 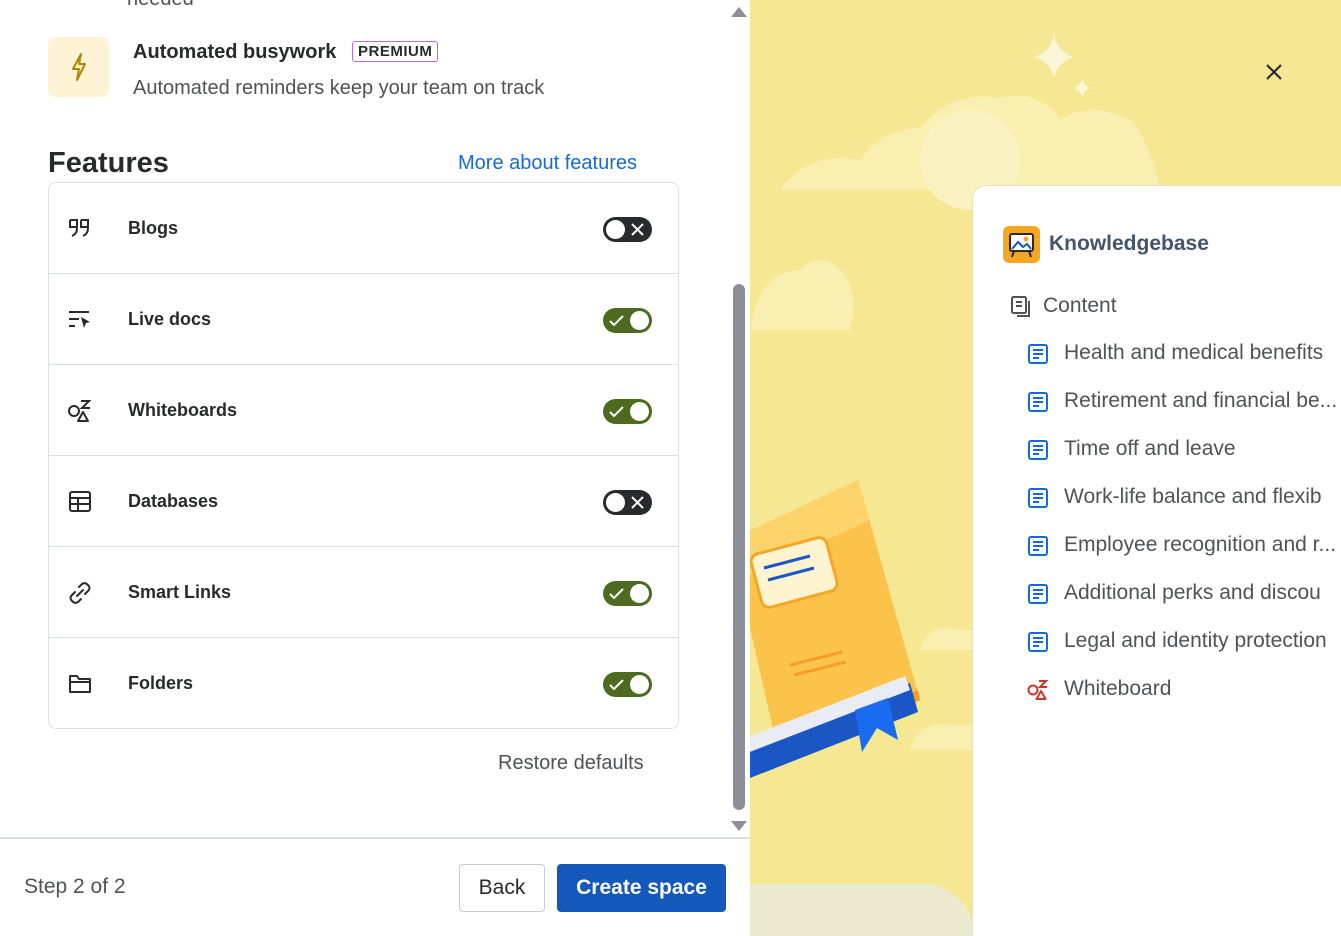 I want to click on live-doc-icon, so click(x=79, y=319).